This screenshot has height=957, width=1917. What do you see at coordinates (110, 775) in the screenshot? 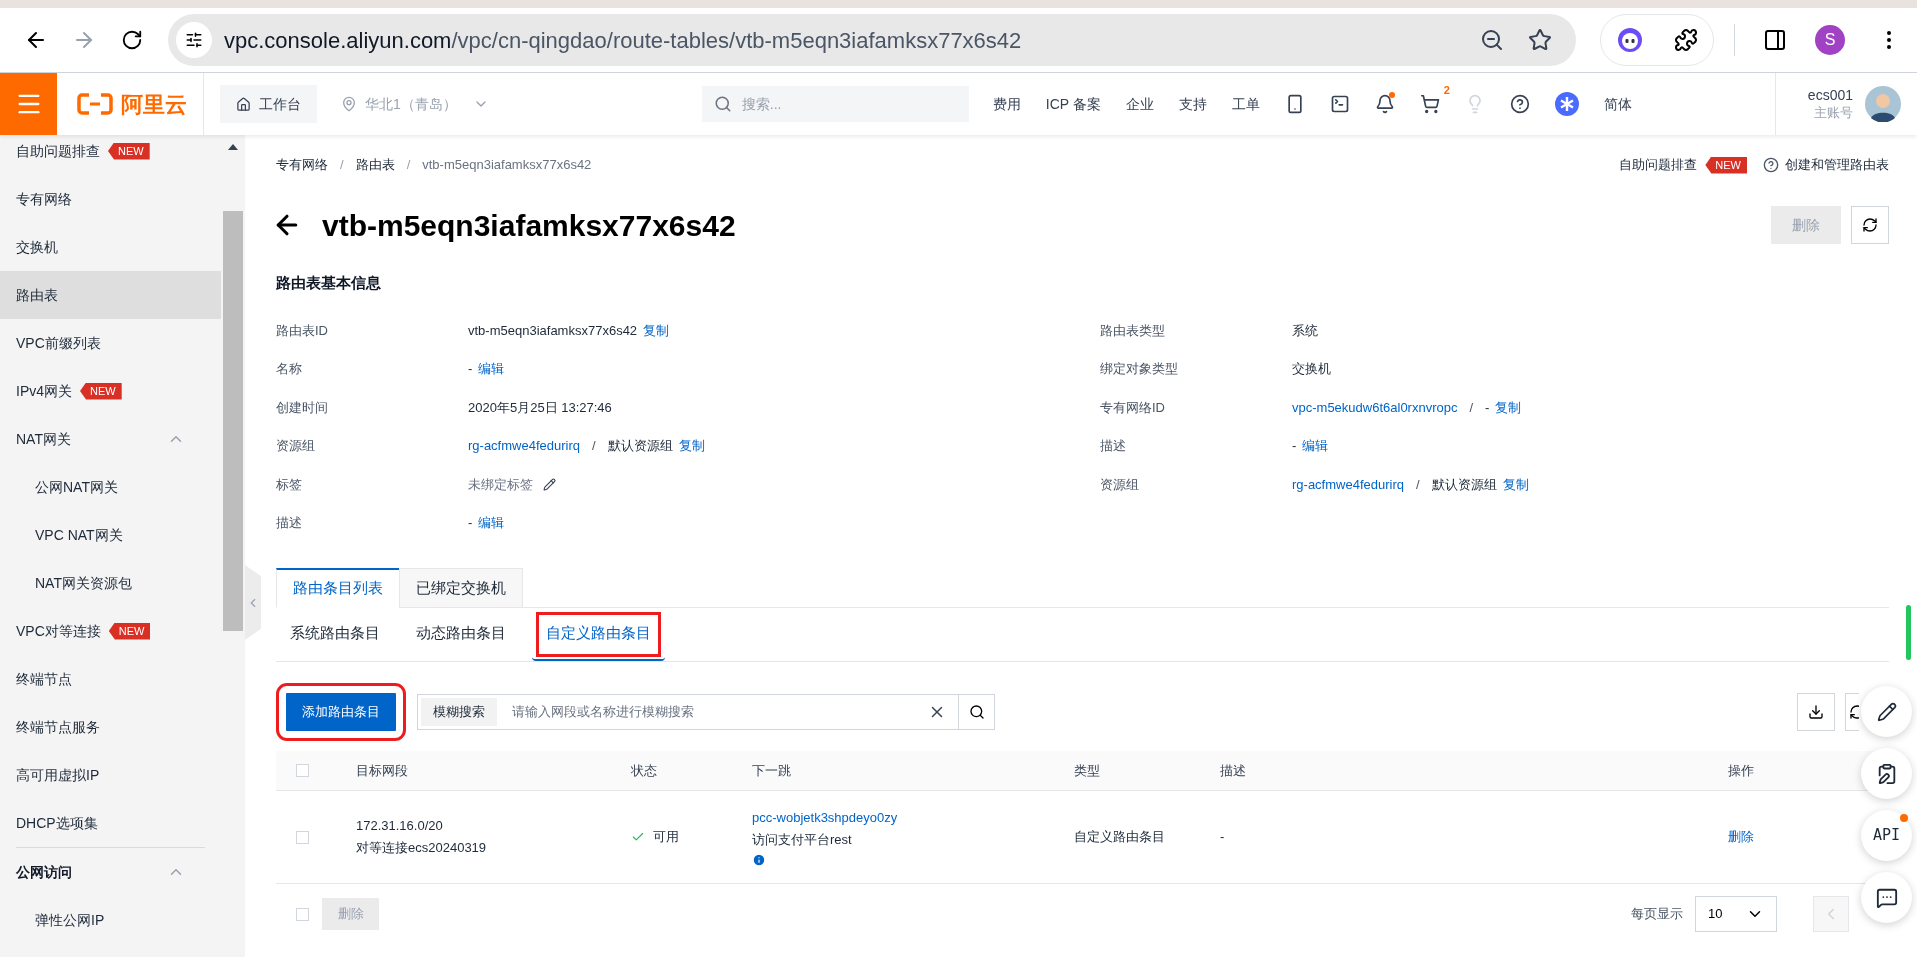
I see `sidebar-item: 高可用虚拟IP` at bounding box center [110, 775].